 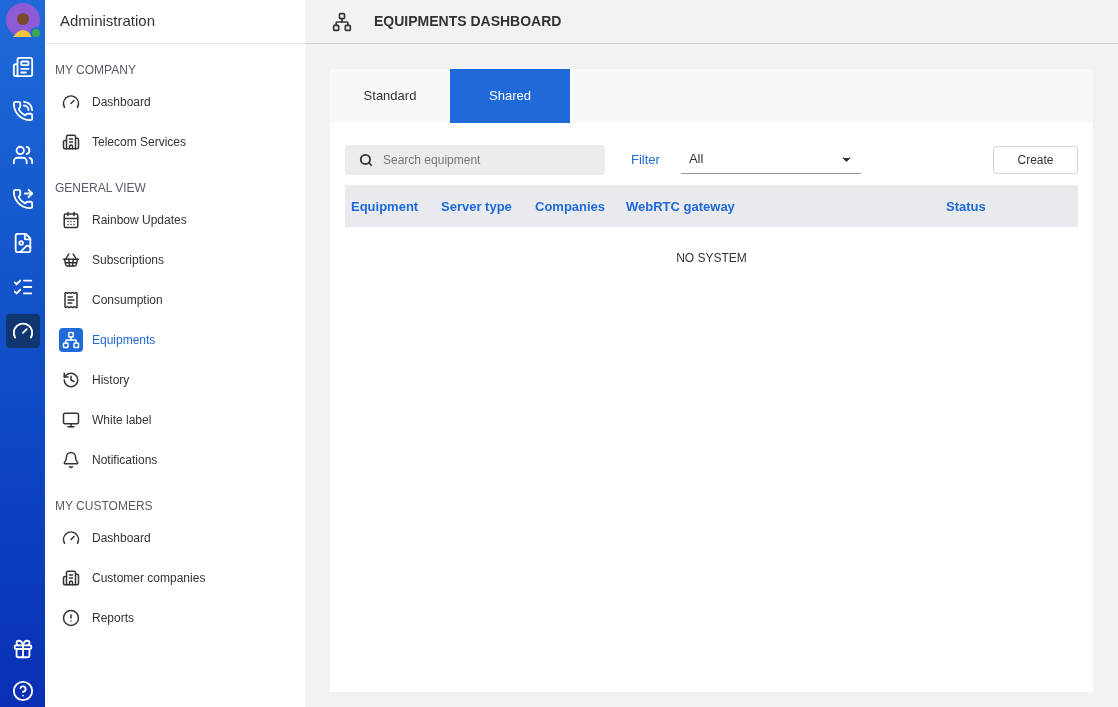 I want to click on help-icon, so click(x=22, y=691).